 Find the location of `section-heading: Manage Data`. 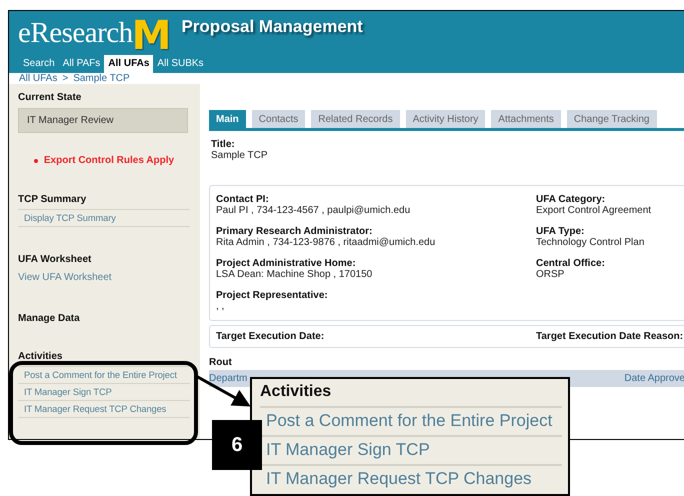

section-heading: Manage Data is located at coordinates (49, 318).